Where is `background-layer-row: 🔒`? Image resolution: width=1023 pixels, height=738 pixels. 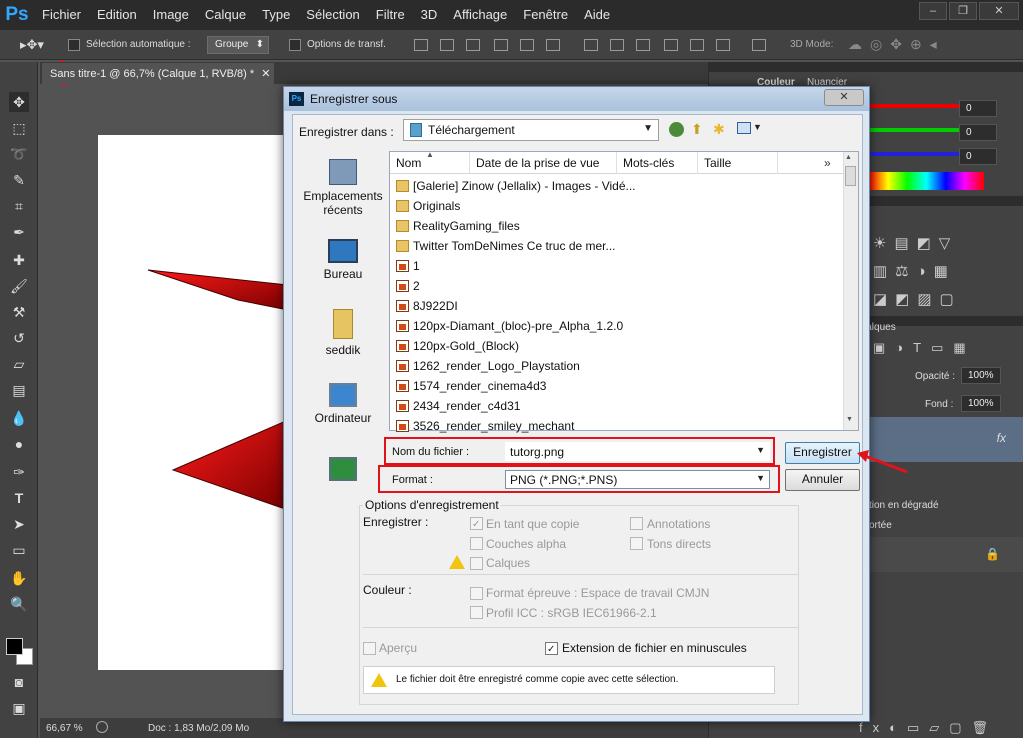
background-layer-row: 🔒 is located at coordinates (946, 554).